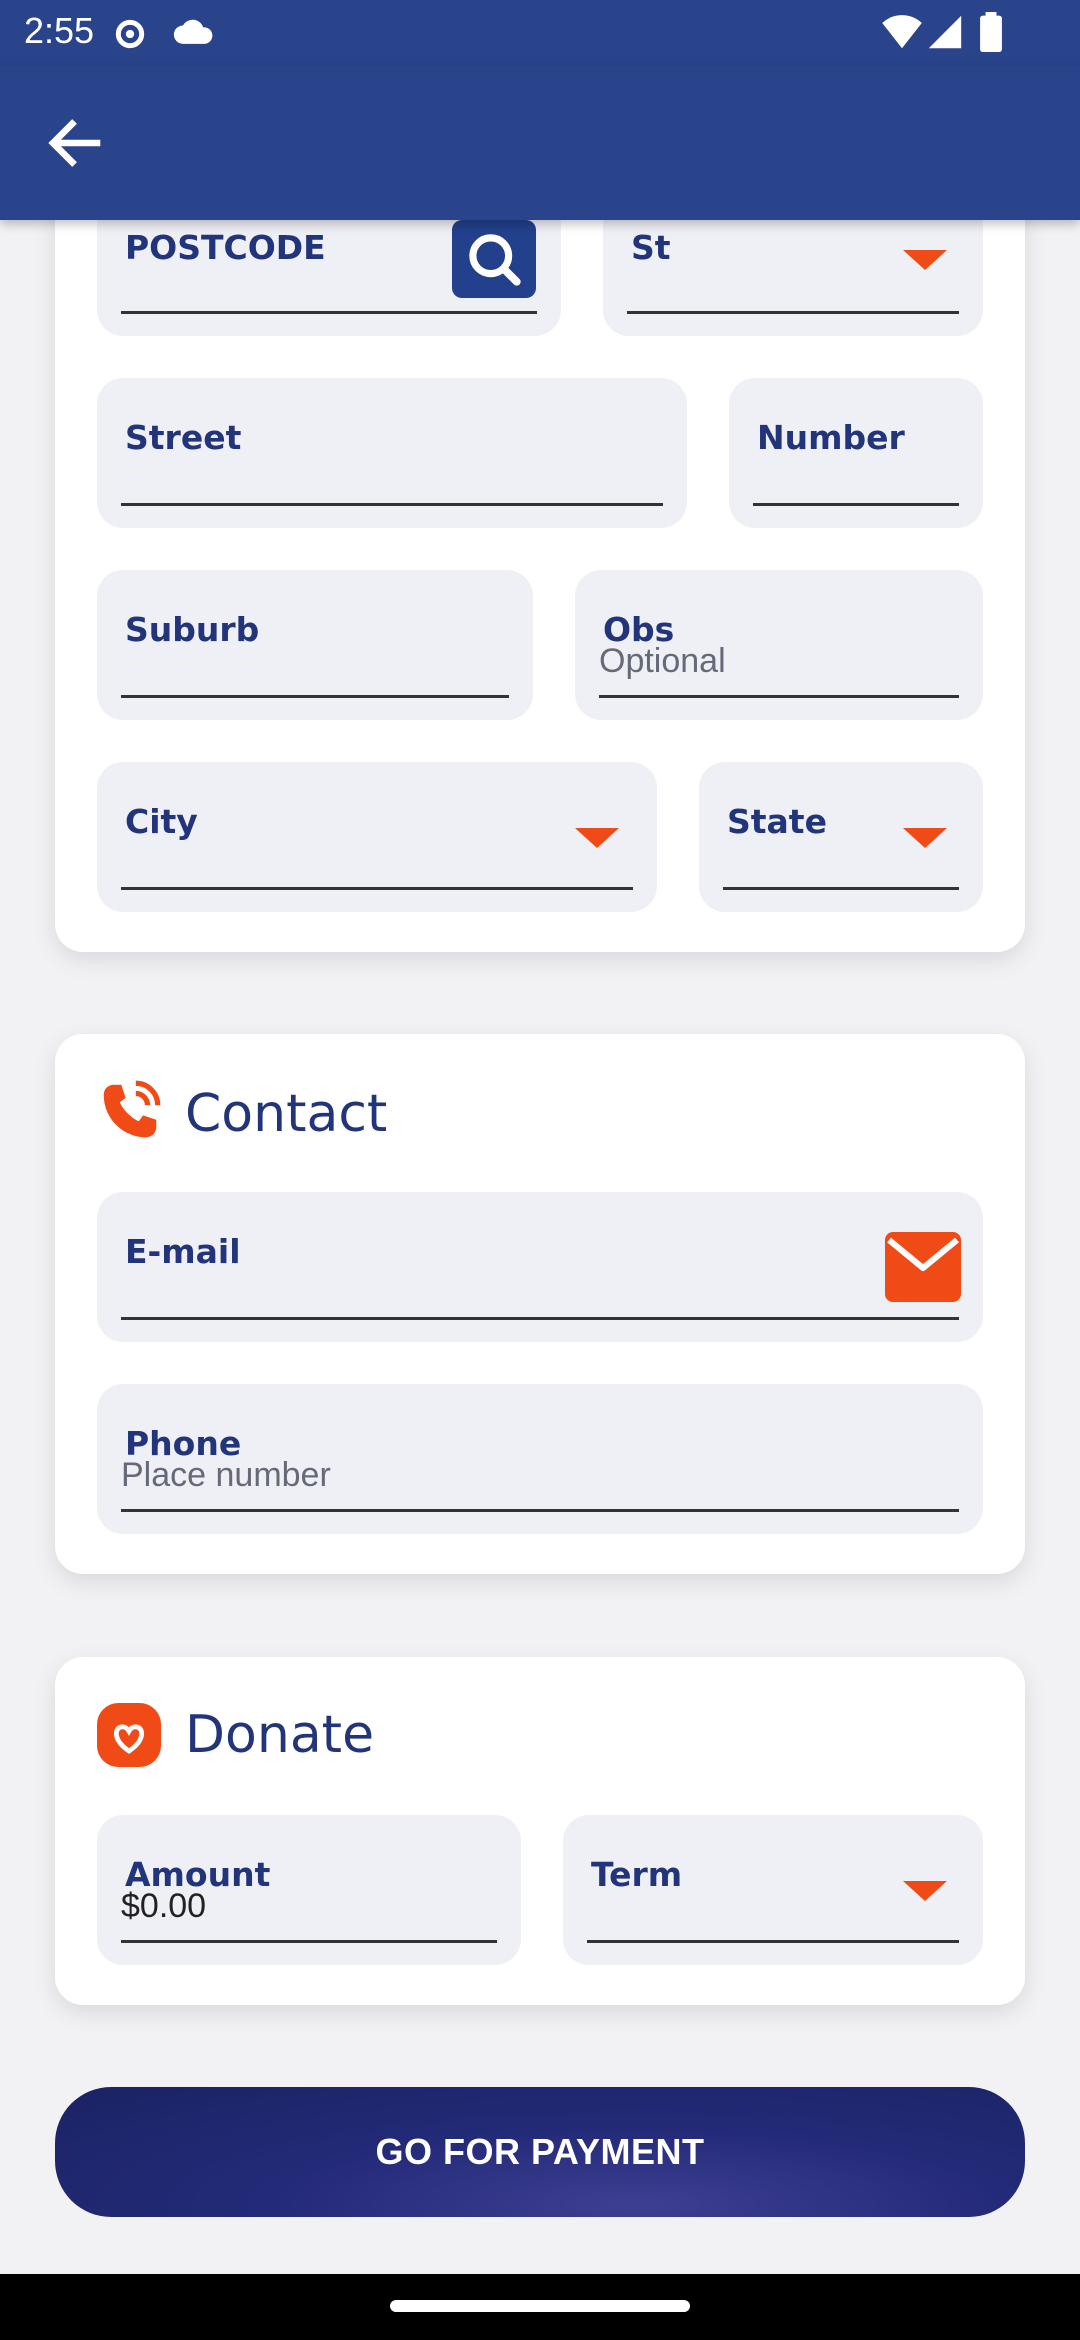 This screenshot has width=1080, height=2340. What do you see at coordinates (280, 1735) in the screenshot?
I see `donate-title: Donate` at bounding box center [280, 1735].